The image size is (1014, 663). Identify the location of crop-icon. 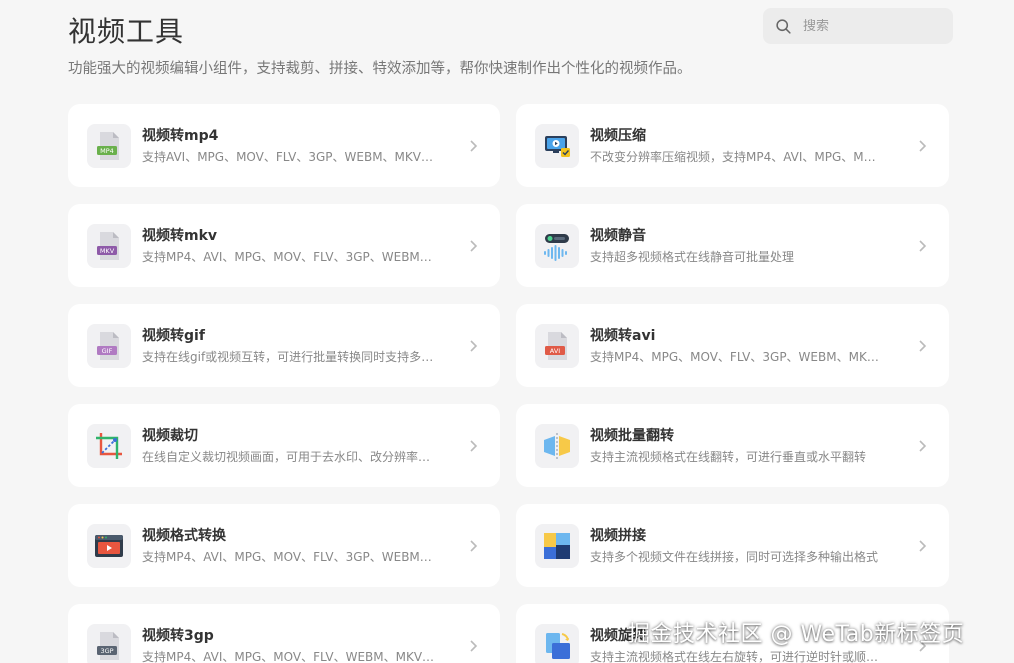
(109, 445).